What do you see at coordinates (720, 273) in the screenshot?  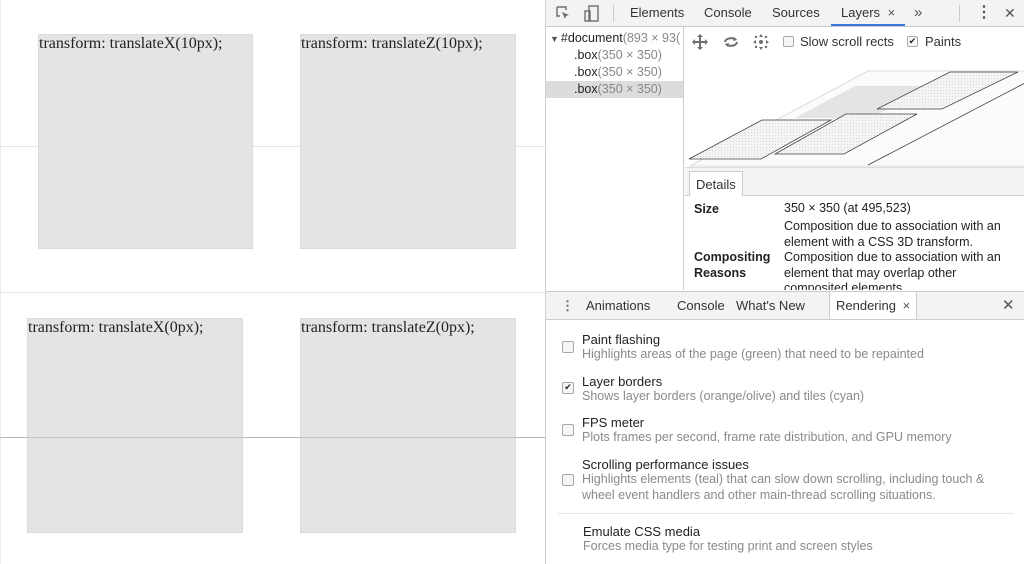 I see `compositing-reasons-key: Reasons` at bounding box center [720, 273].